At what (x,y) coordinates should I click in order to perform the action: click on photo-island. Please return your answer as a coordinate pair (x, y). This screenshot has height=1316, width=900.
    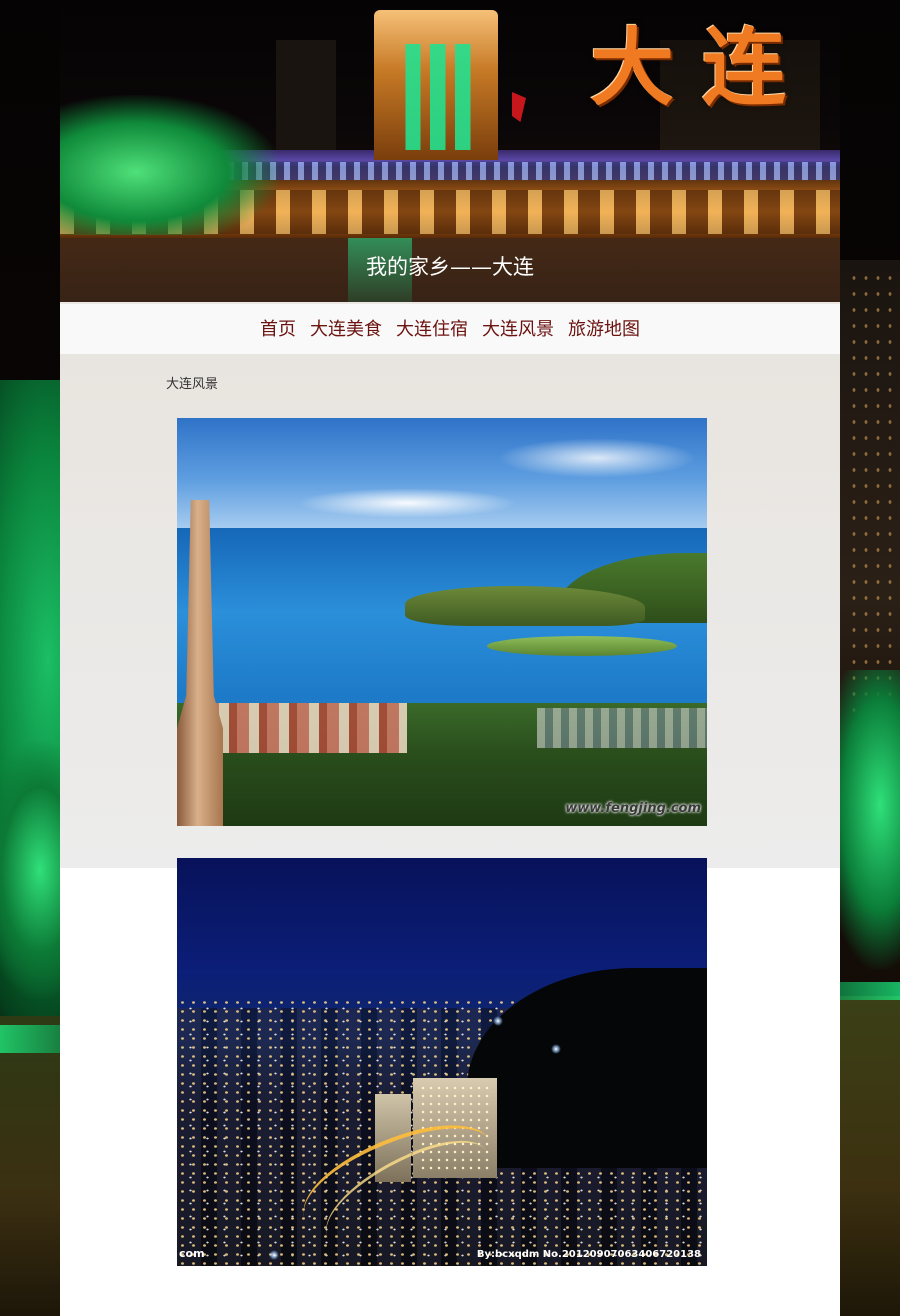
    Looking at the image, I should click on (525, 606).